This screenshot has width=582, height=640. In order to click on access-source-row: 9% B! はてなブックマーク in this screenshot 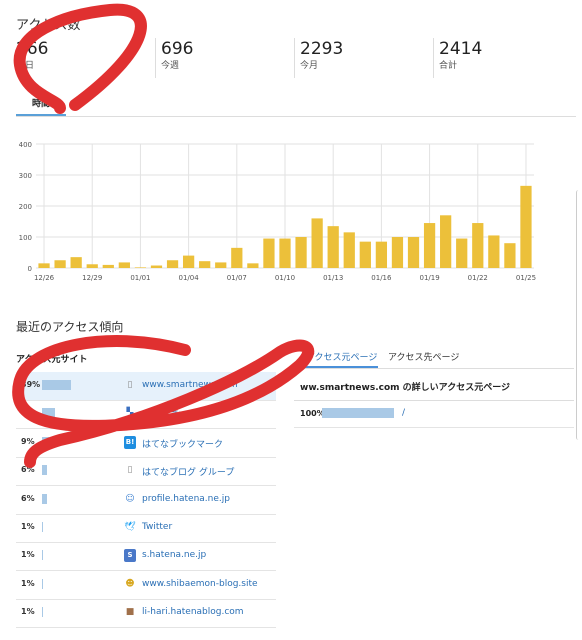, I will do `click(146, 443)`.